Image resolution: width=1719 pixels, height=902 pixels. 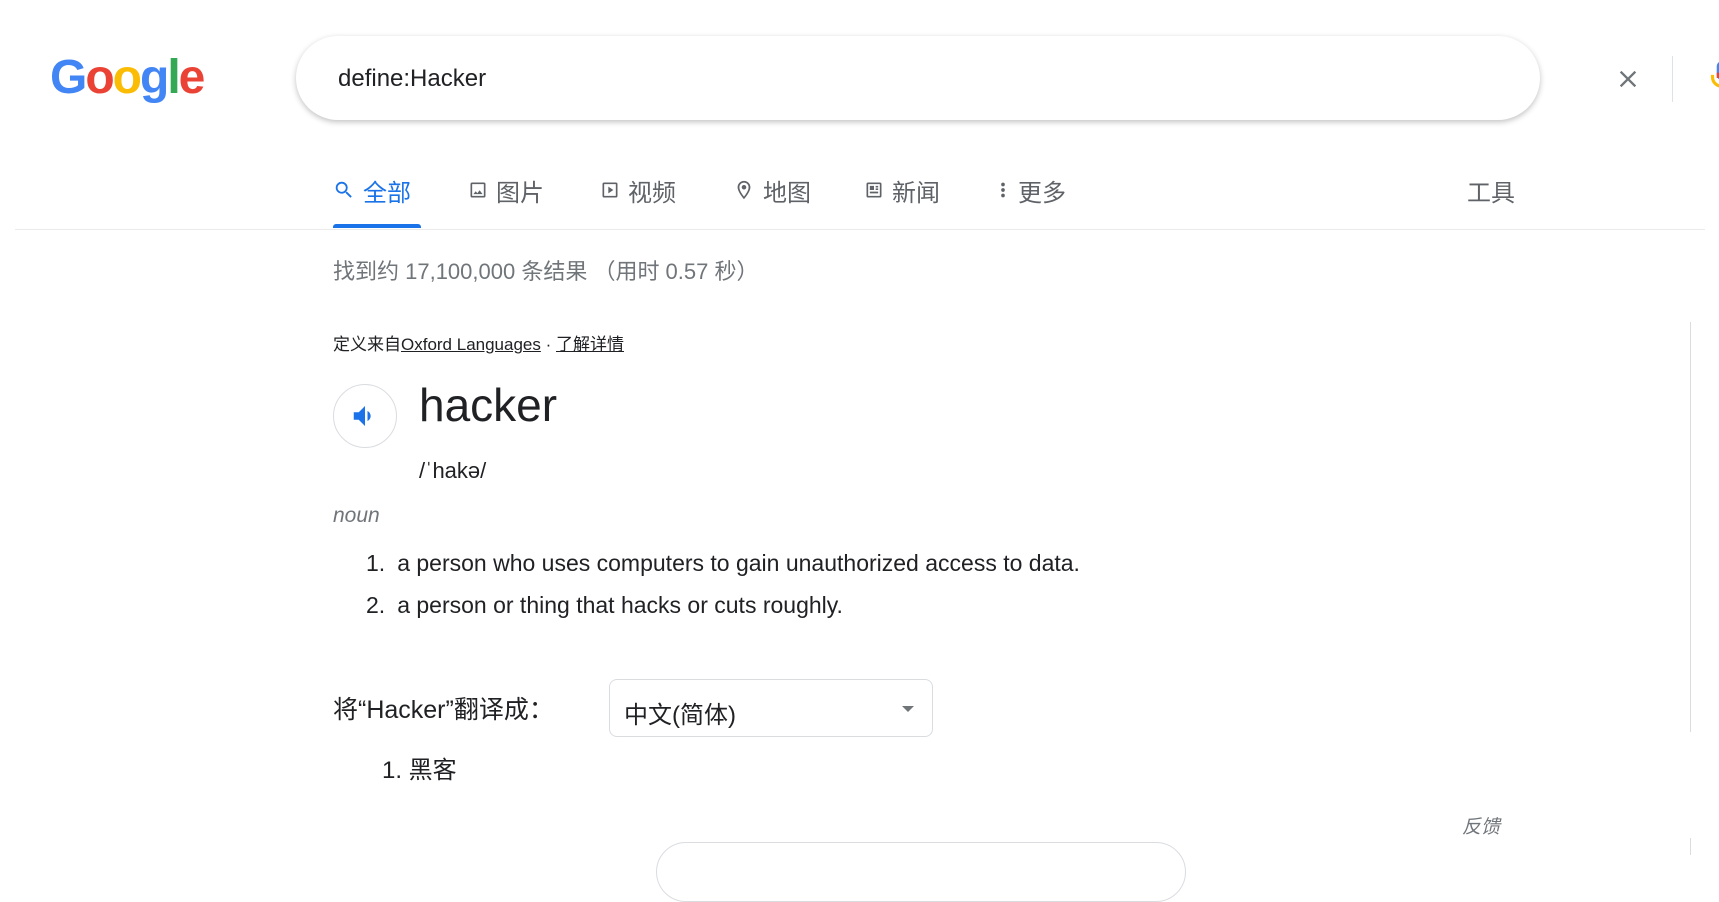 I want to click on image-icon, so click(x=478, y=190).